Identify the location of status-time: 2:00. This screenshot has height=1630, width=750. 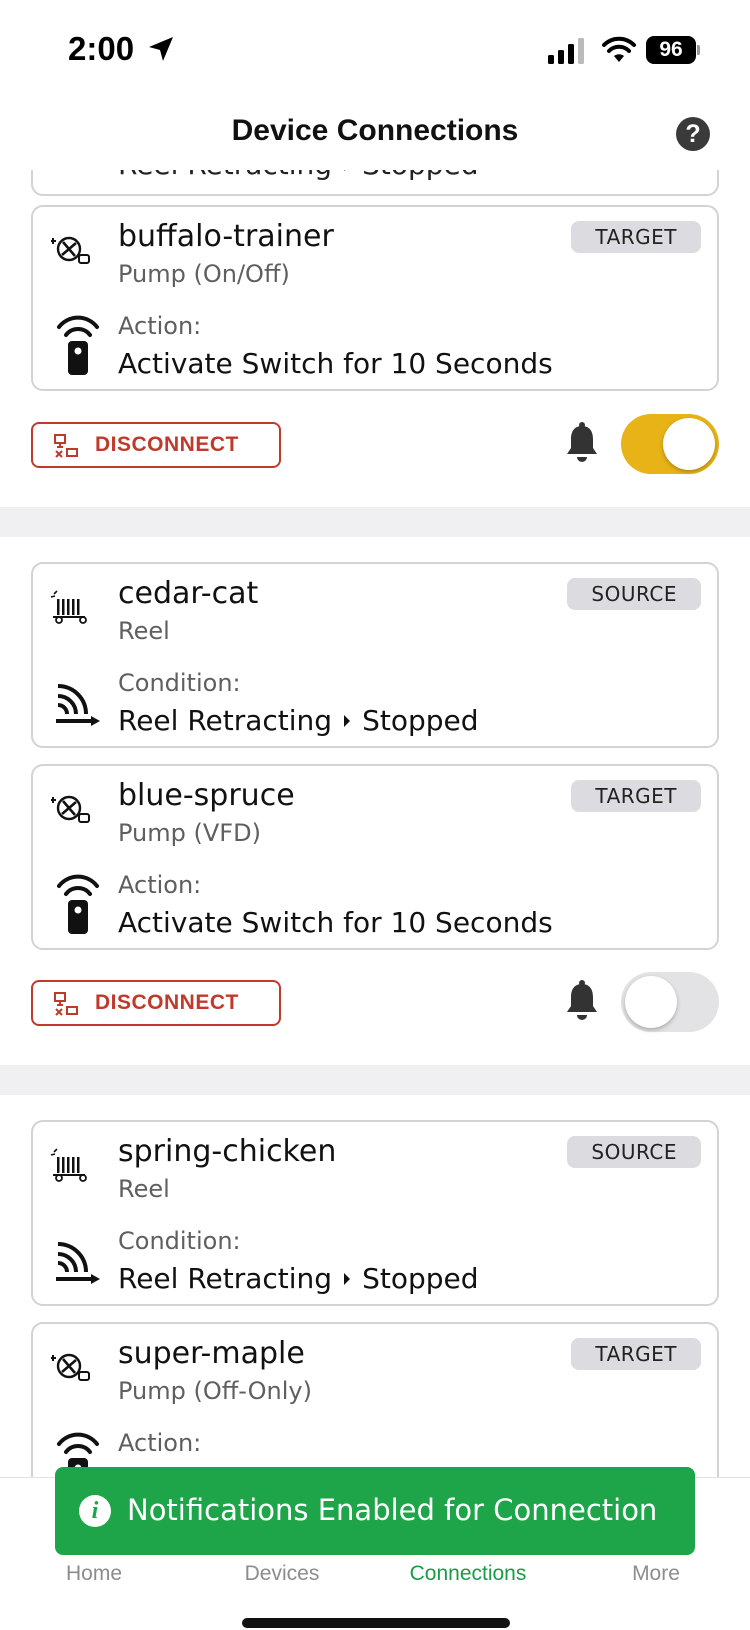
(101, 48).